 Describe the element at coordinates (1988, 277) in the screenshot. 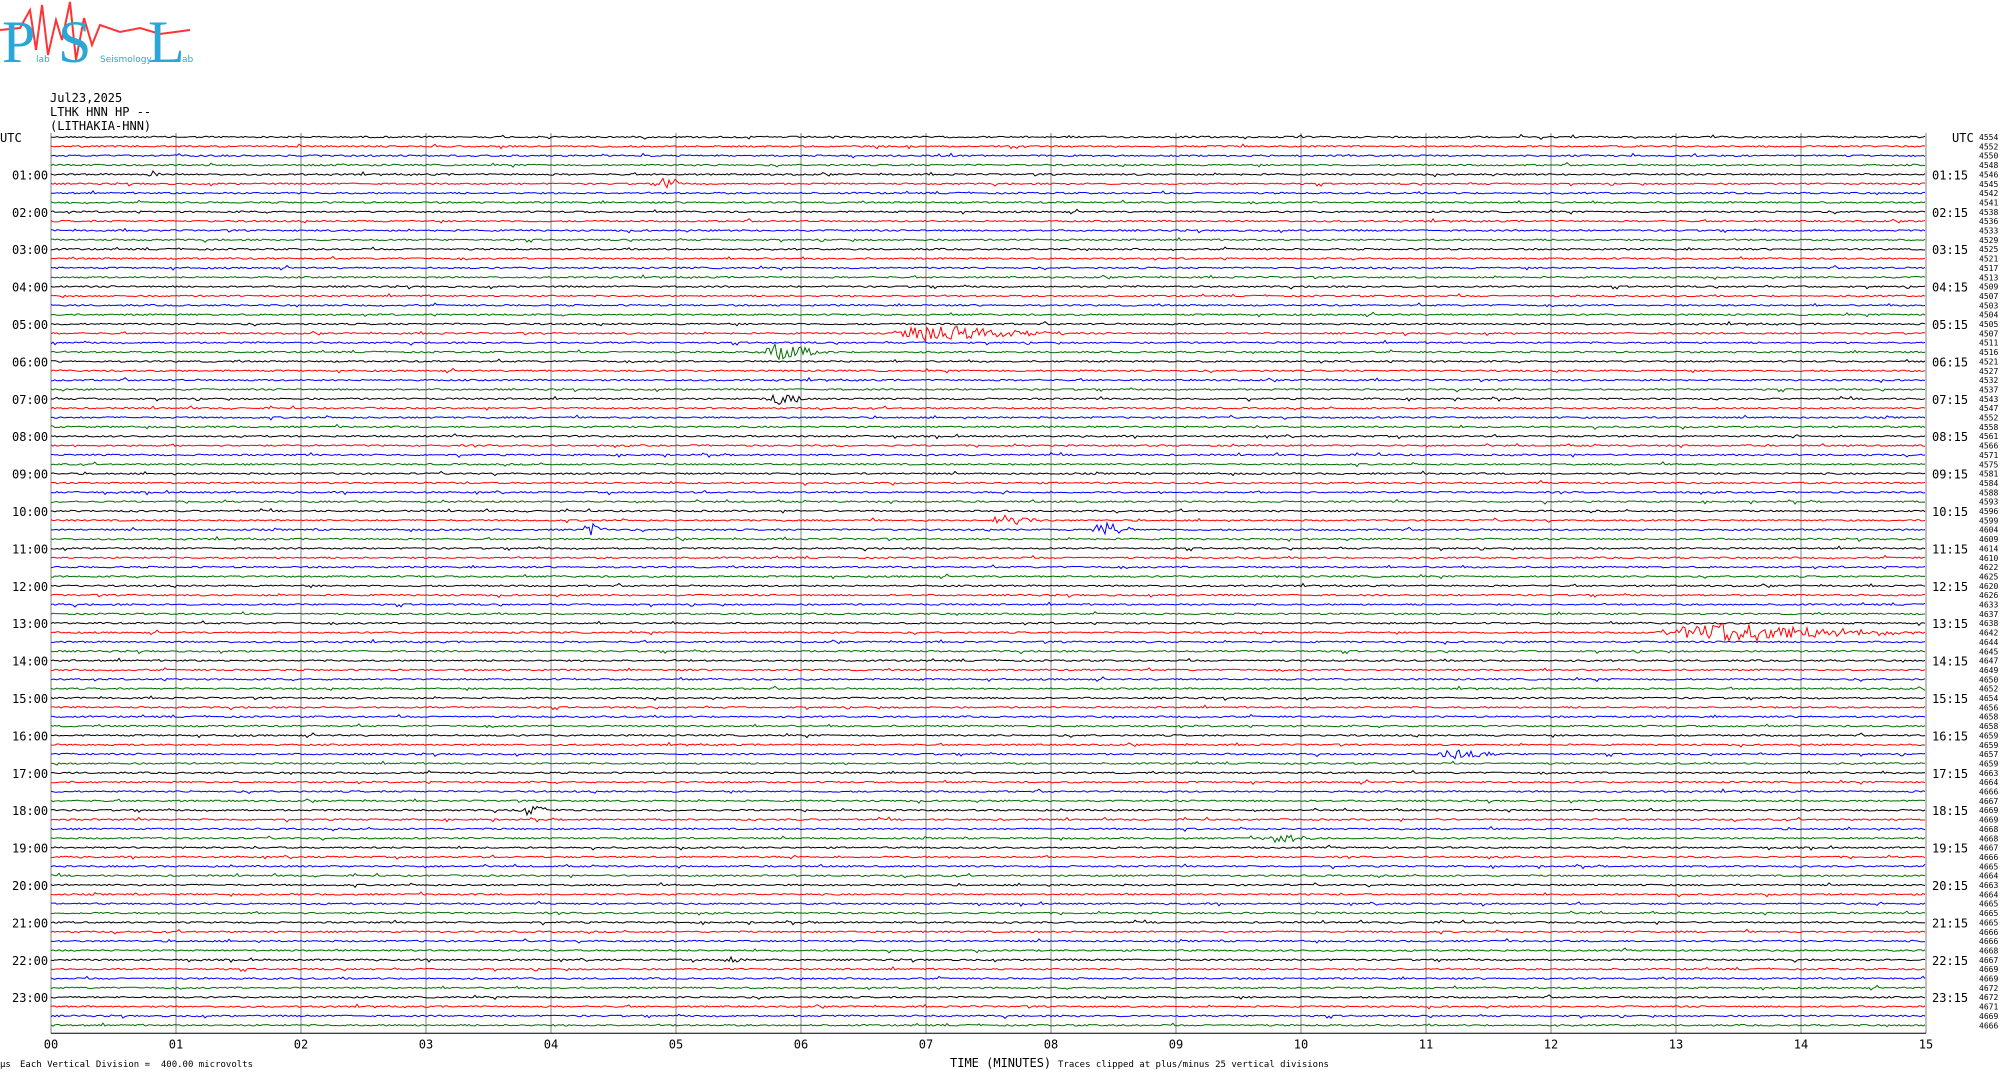

I see `trace-value-label: 4513` at that location.